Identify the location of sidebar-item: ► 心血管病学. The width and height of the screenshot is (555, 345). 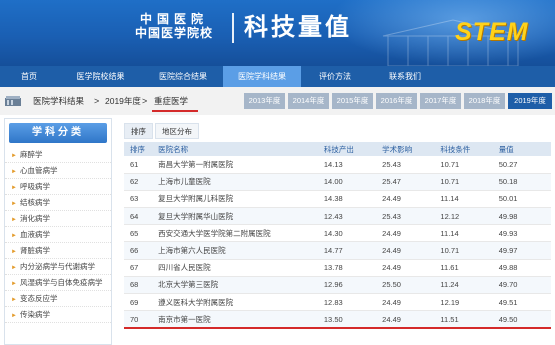
(58, 171).